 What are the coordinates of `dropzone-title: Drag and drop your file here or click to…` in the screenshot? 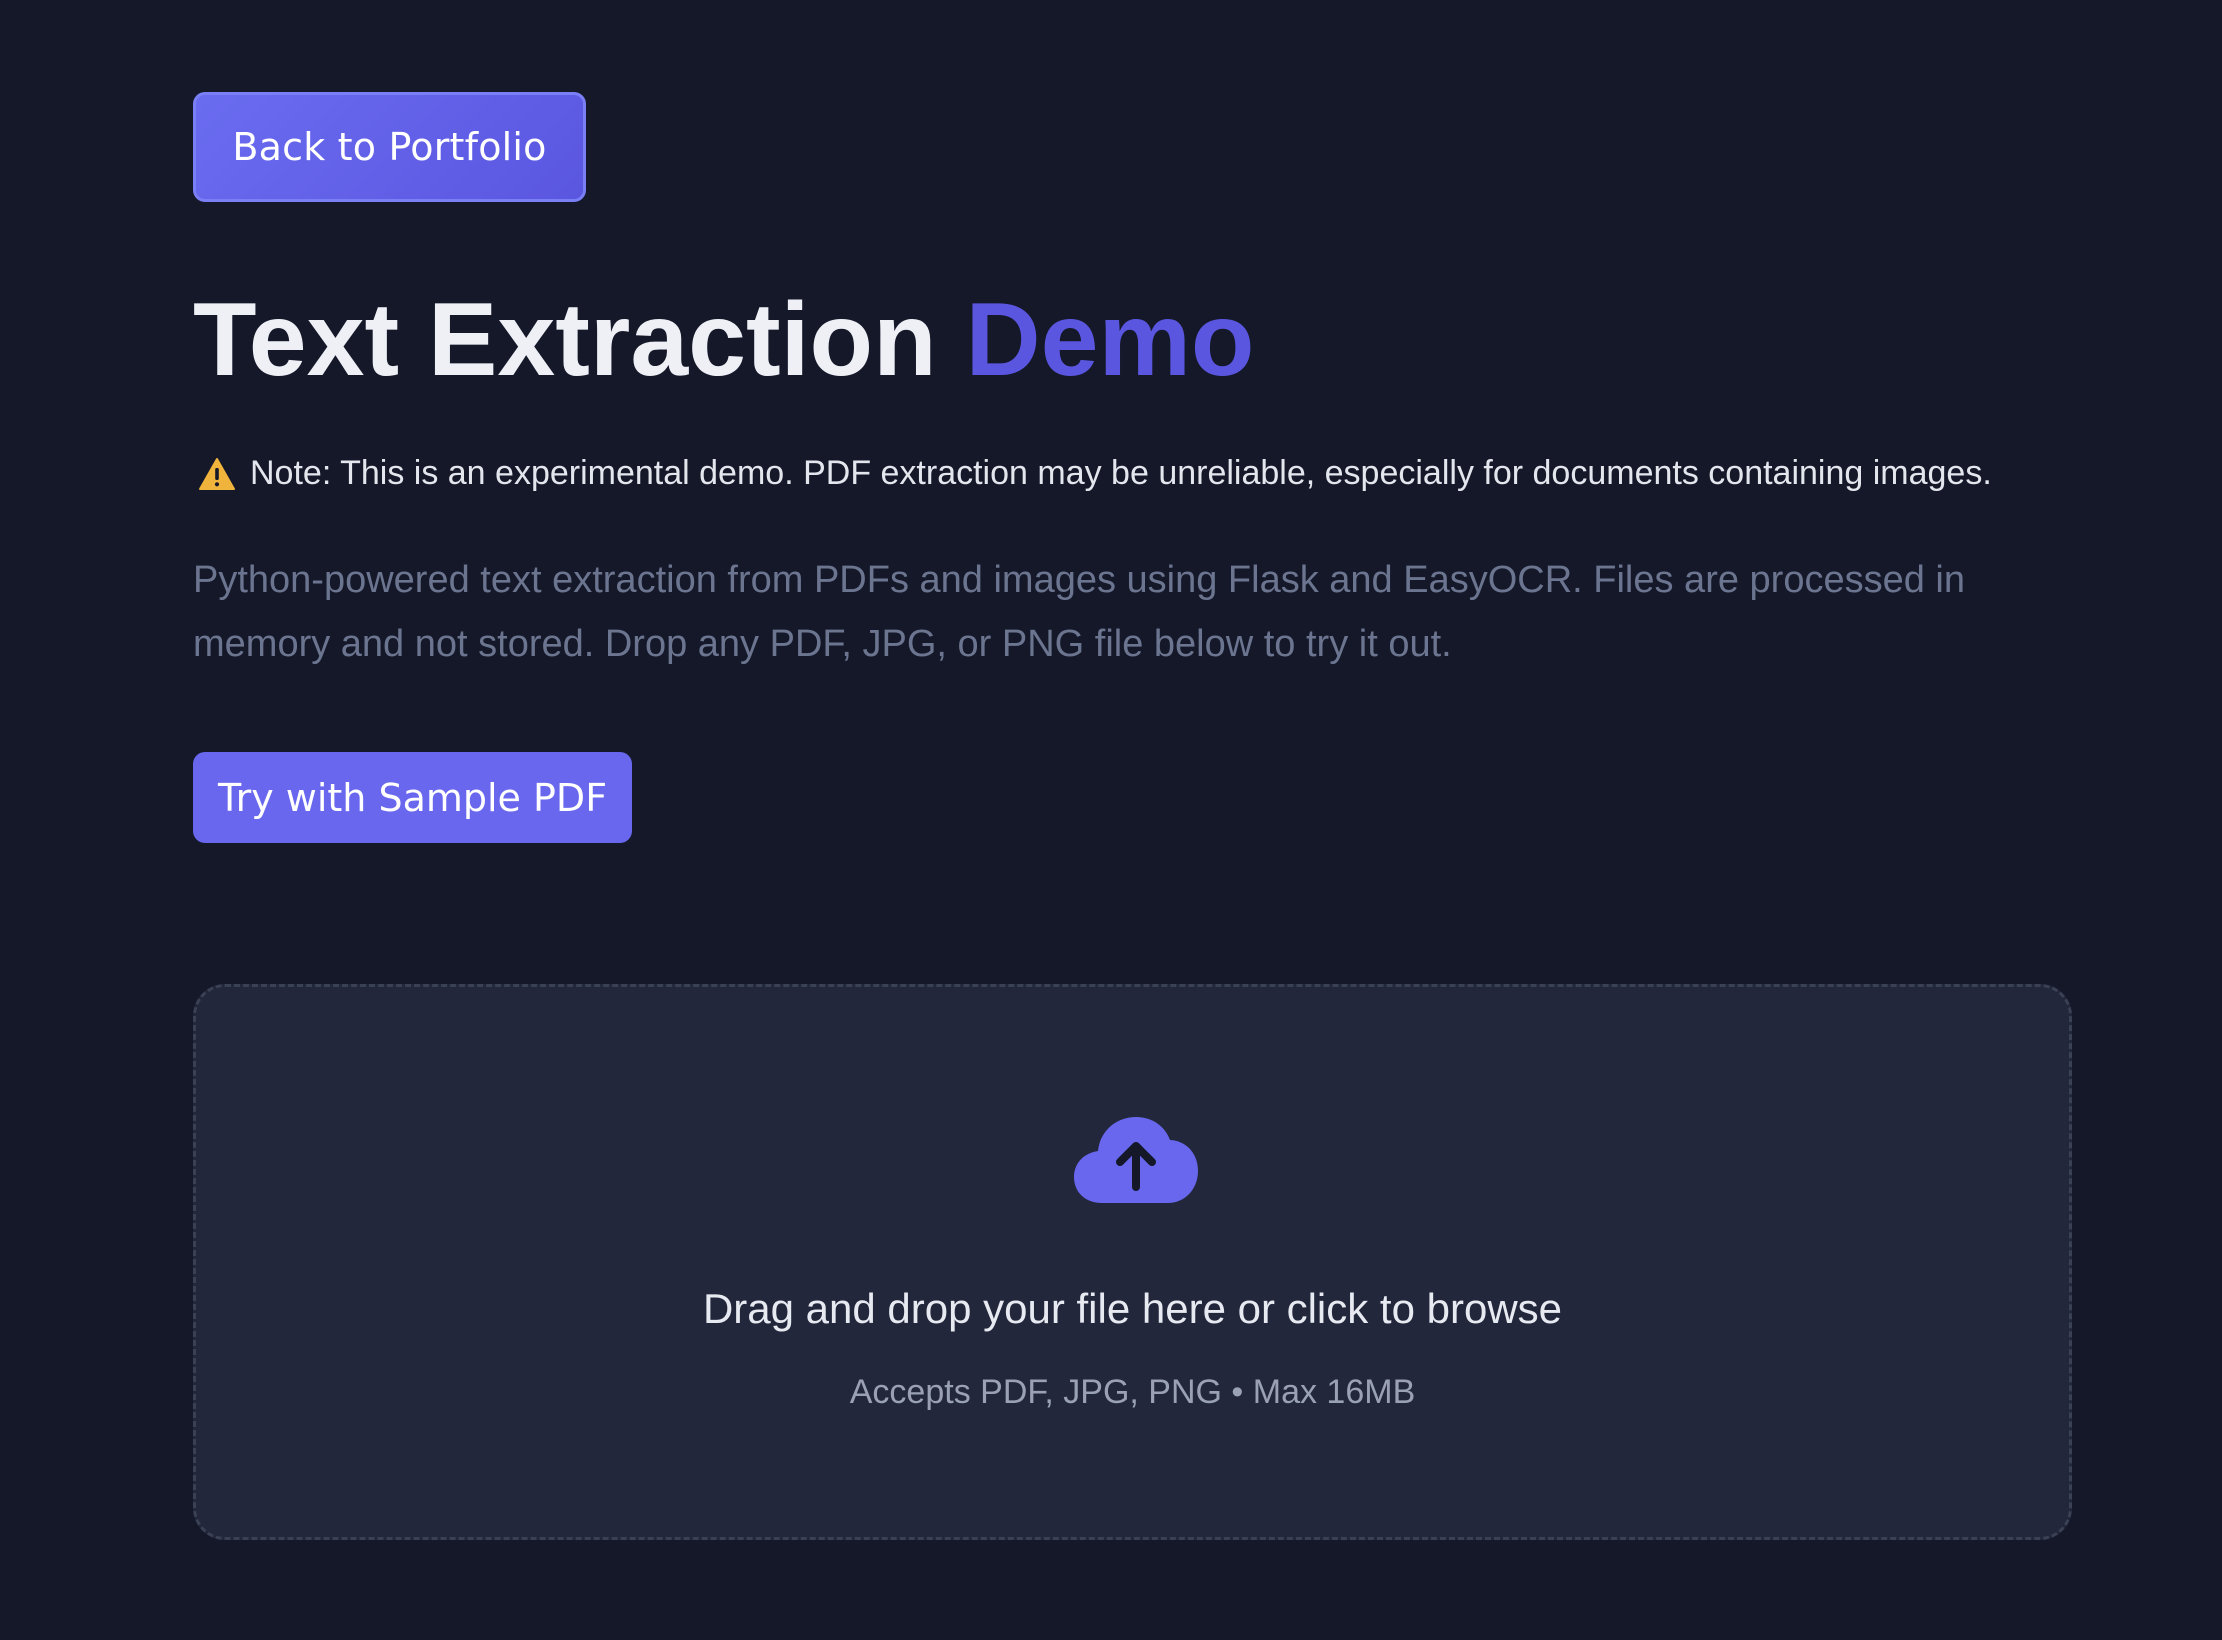 It's located at (1132, 1308).